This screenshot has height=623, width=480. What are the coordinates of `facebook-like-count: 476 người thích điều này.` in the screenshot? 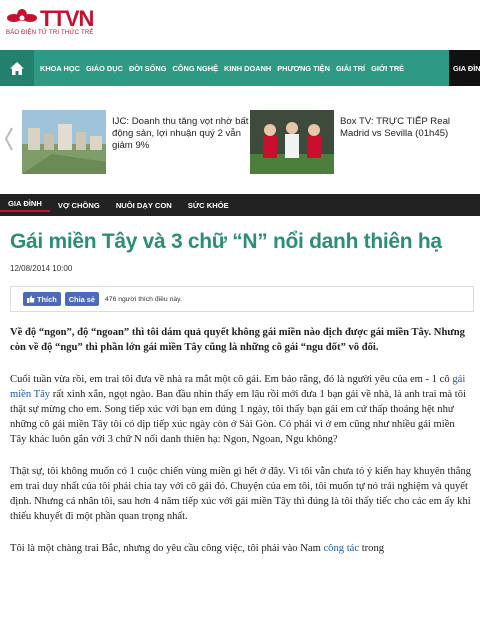 It's located at (143, 299).